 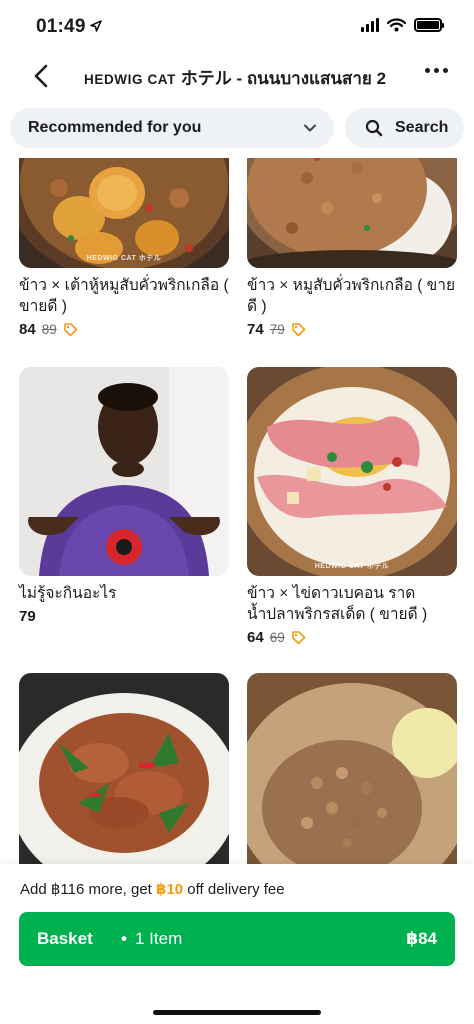 I want to click on search-icon, so click(x=374, y=128).